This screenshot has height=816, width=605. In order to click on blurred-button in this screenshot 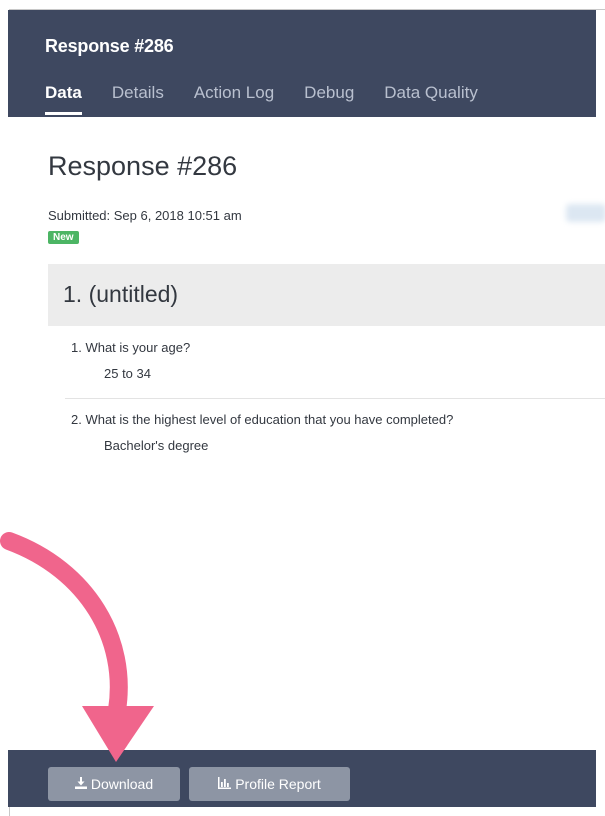, I will do `click(585, 213)`.